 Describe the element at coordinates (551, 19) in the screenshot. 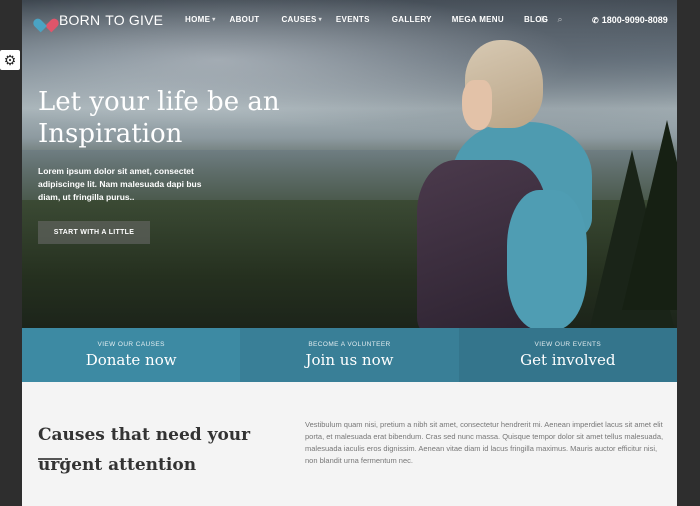

I see `nav-icons: ⊞ ⌕` at that location.